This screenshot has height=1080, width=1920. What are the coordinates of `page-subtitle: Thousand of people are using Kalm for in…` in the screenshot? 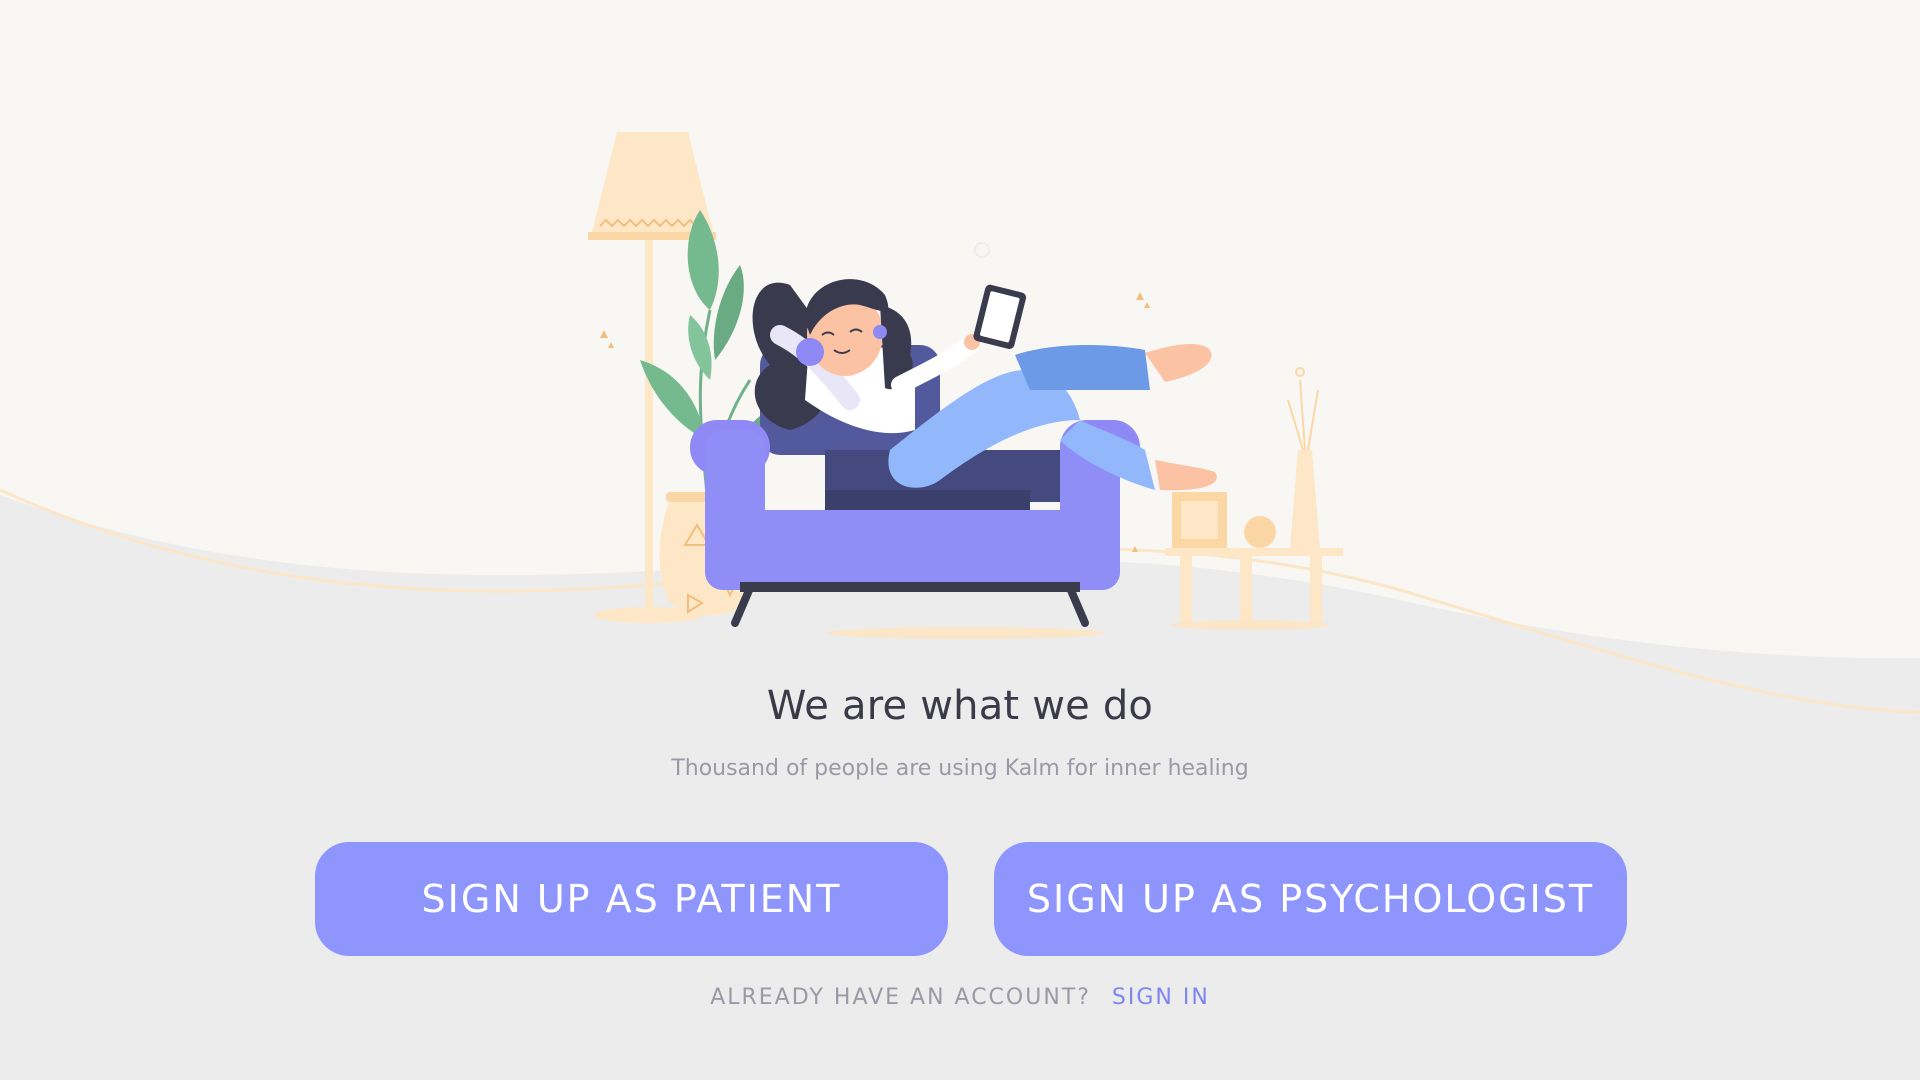 It's located at (960, 768).